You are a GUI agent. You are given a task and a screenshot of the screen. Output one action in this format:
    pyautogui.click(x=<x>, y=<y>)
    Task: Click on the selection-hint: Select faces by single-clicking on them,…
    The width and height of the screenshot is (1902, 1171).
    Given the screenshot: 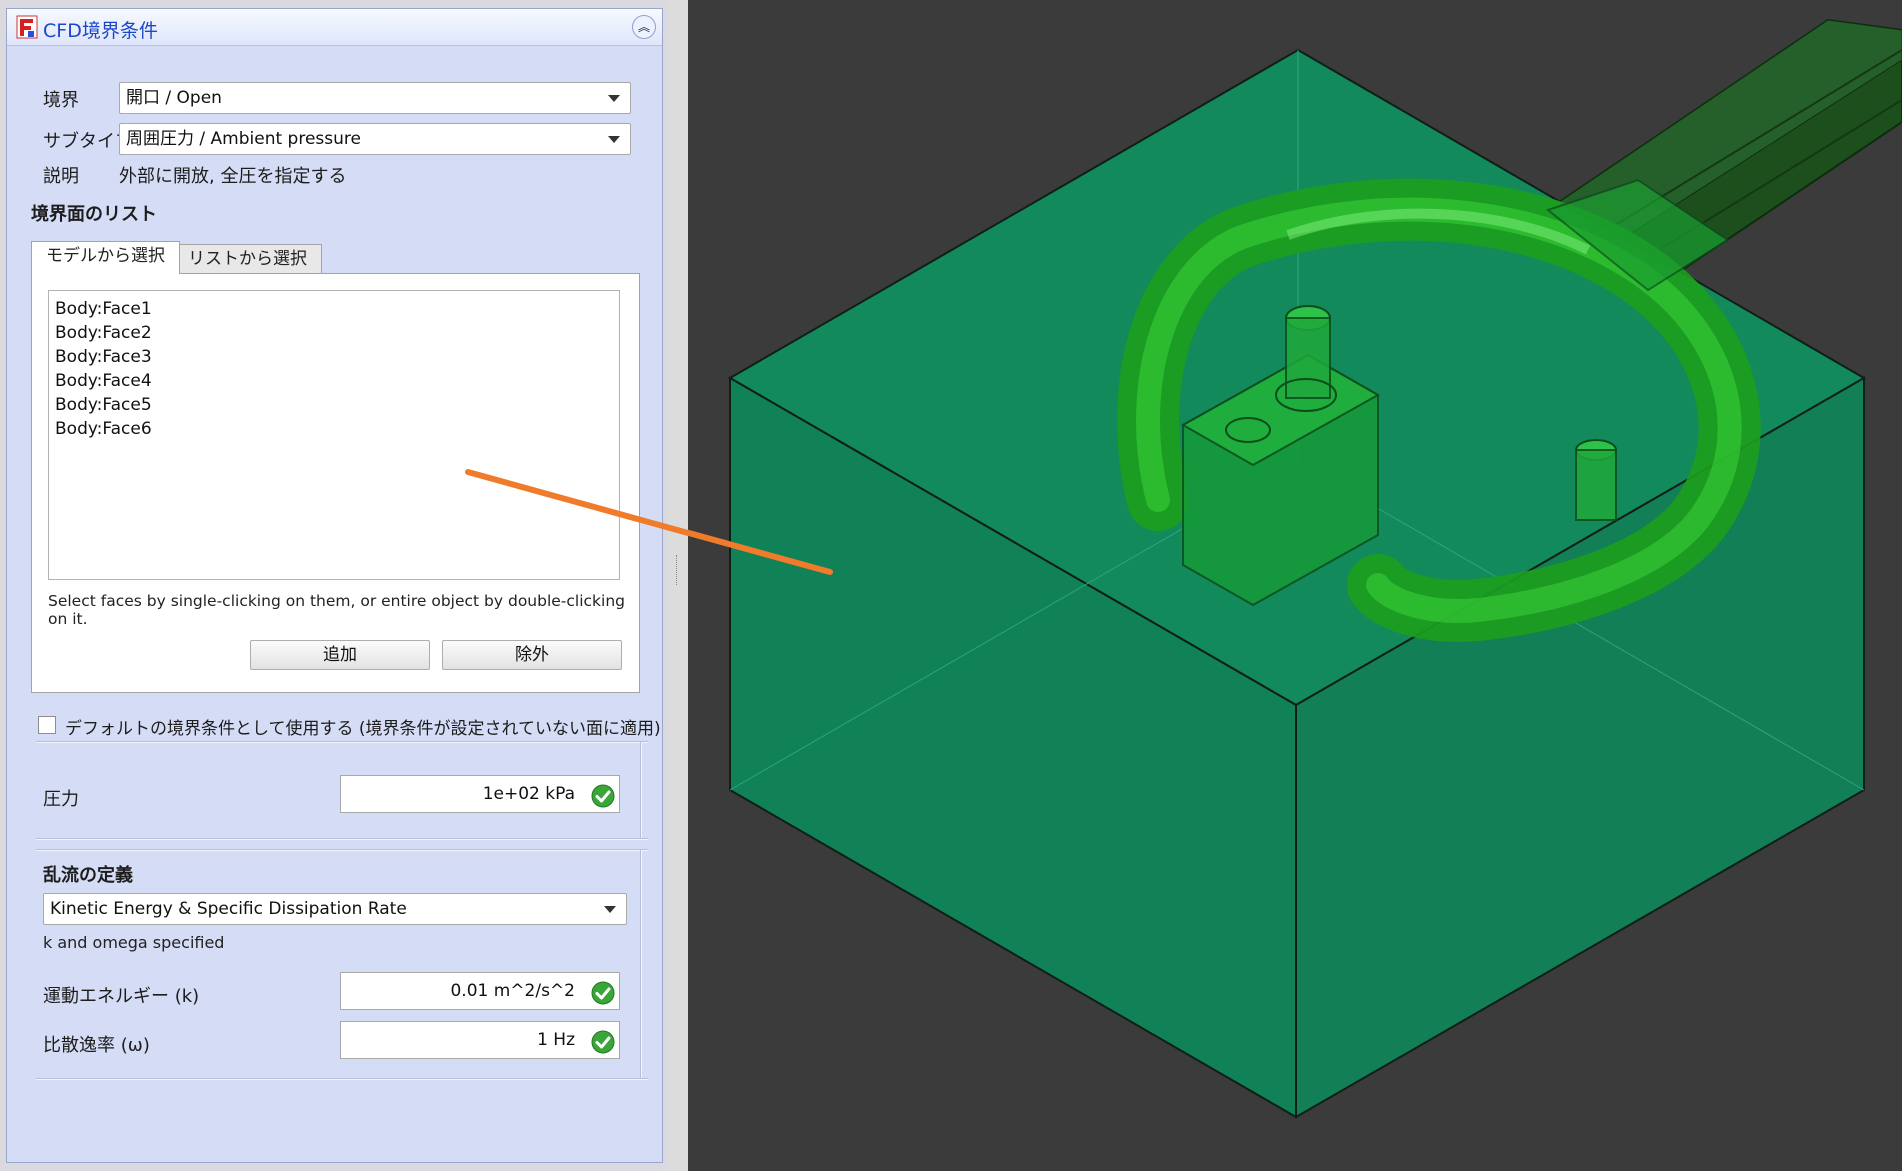 What is the action you would take?
    pyautogui.click(x=337, y=610)
    